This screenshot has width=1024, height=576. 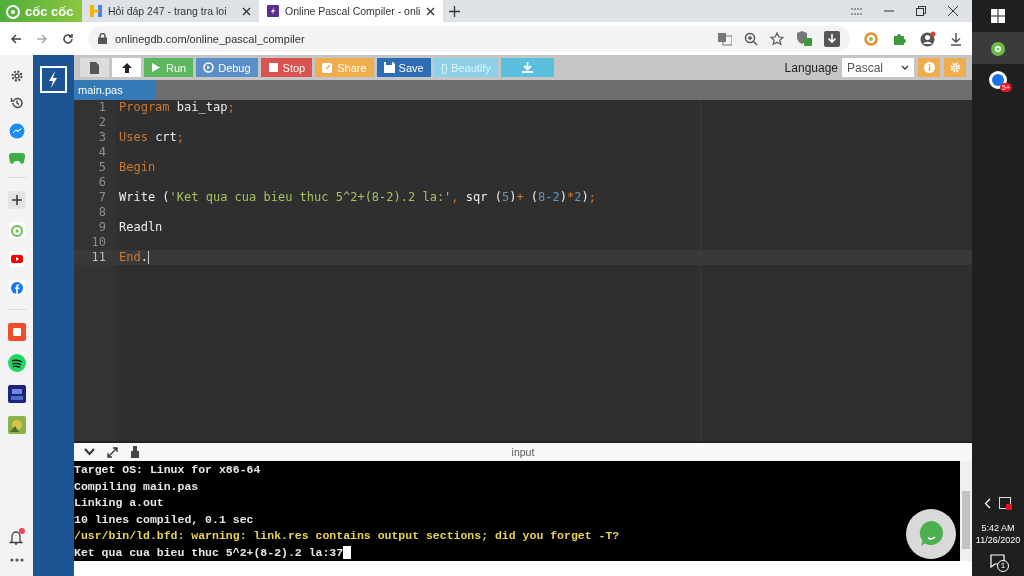 I want to click on code-line: Begin, so click(x=137, y=167).